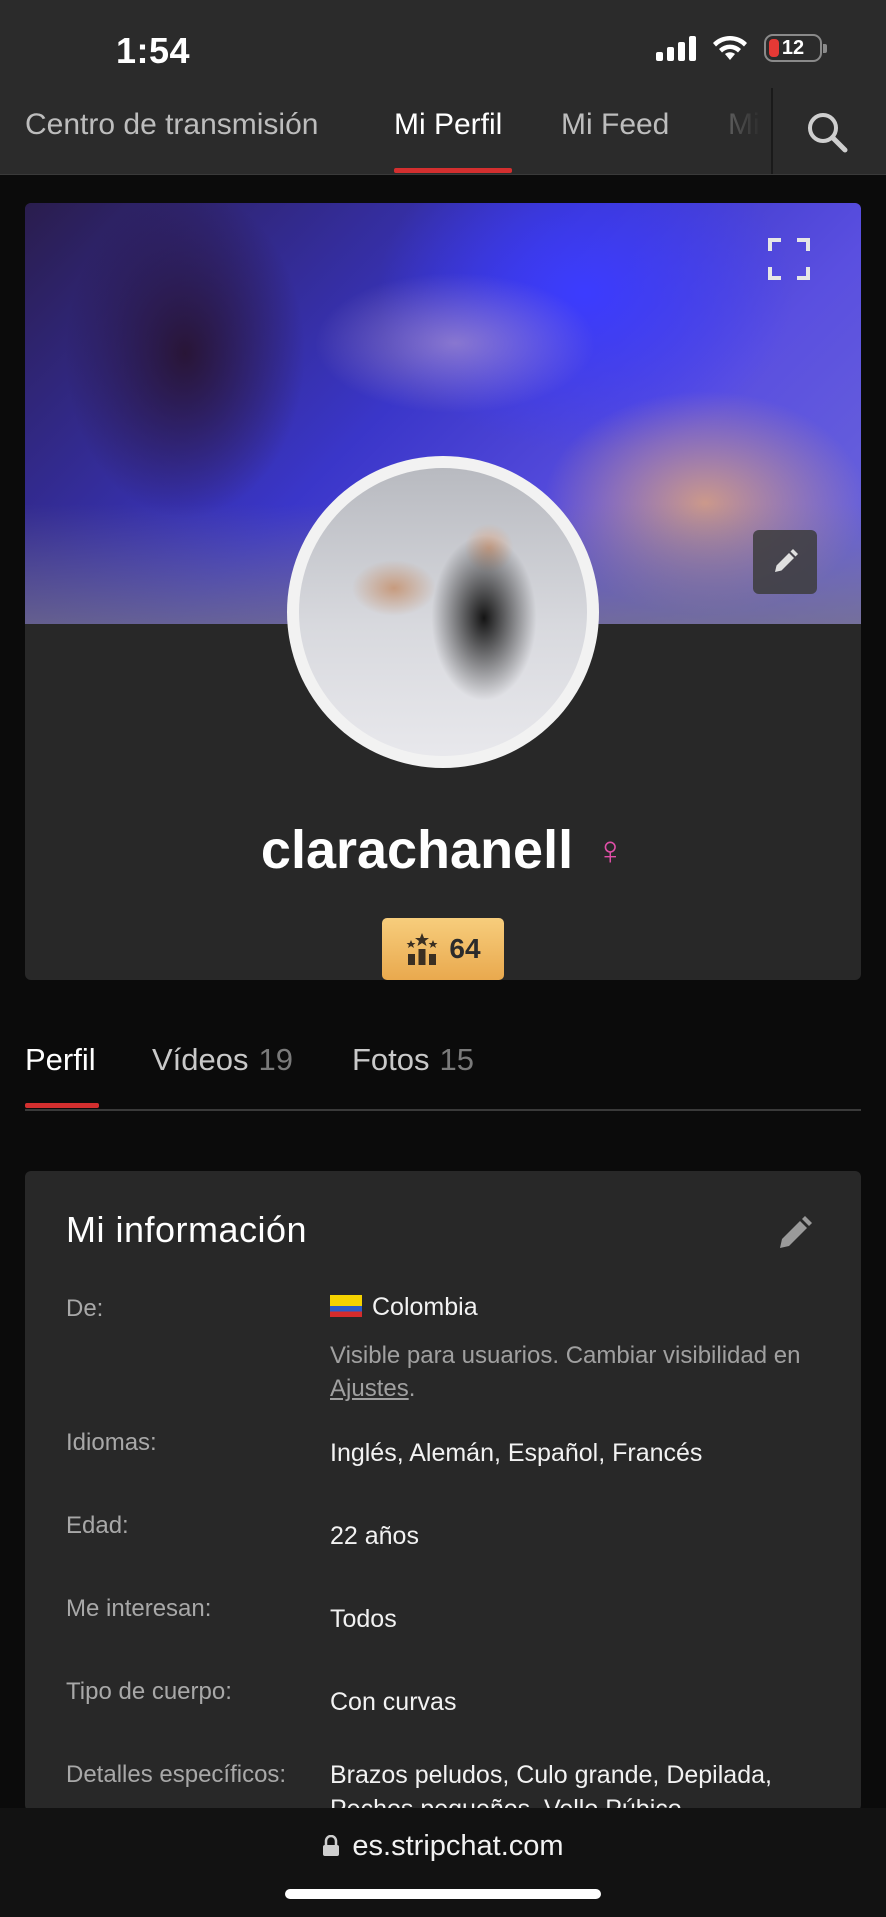  I want to click on signal-icon, so click(676, 48).